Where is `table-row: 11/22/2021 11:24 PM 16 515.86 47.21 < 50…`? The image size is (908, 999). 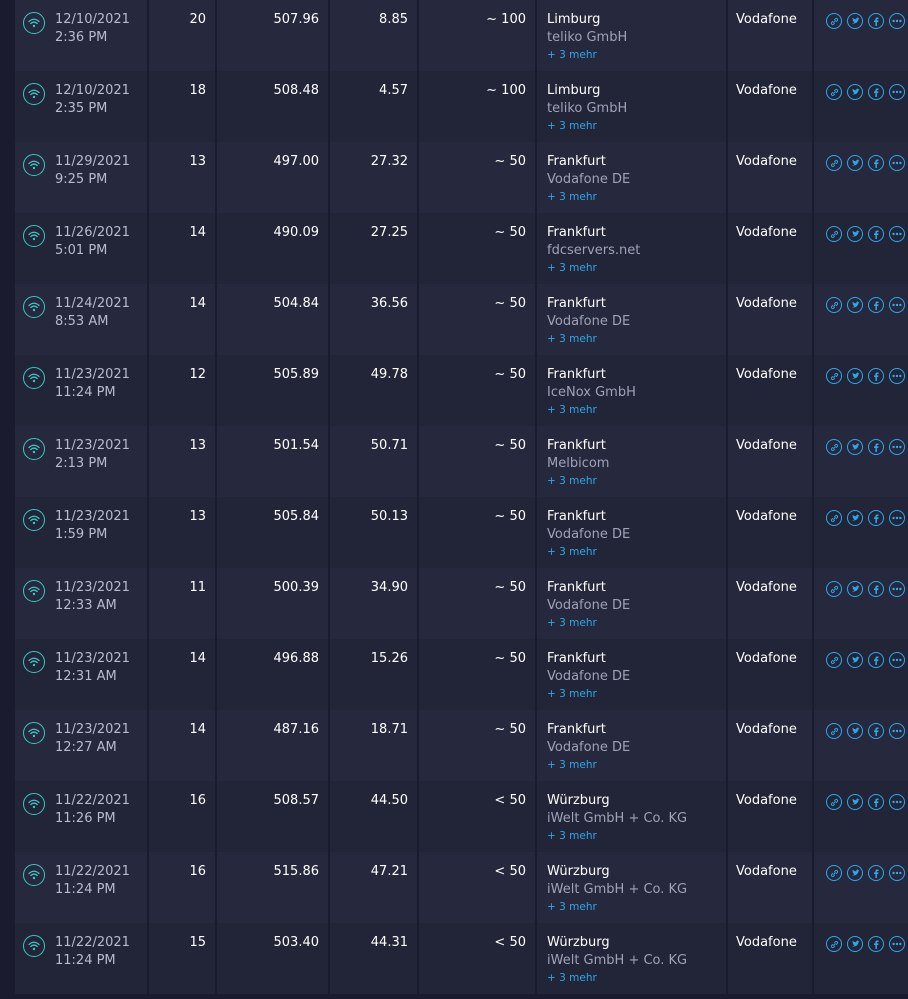
table-row: 11/22/2021 11:24 PM 16 515.86 47.21 < 50… is located at coordinates (461, 887).